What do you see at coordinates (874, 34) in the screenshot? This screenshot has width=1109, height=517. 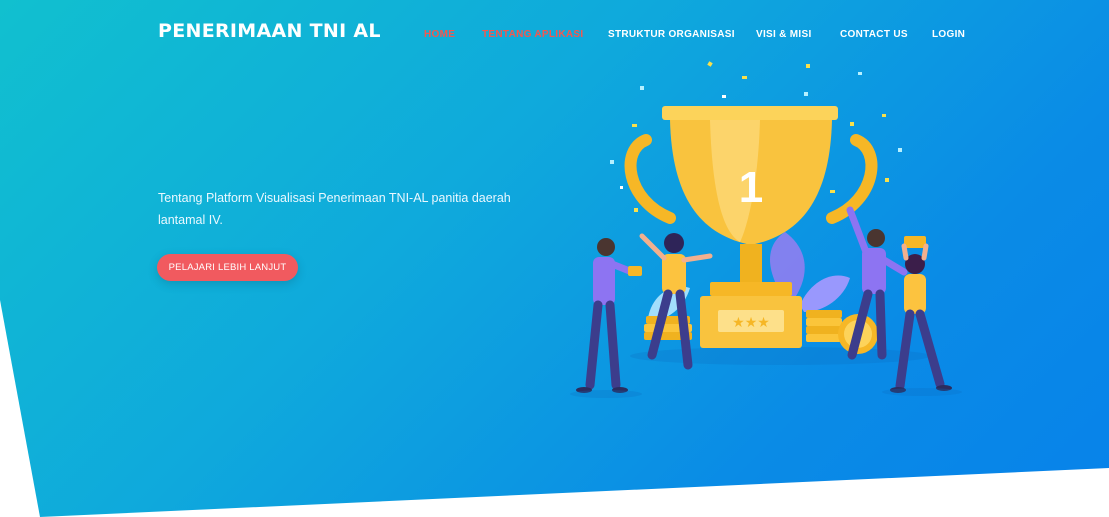 I see `nav-contact-us: CONTACT US` at bounding box center [874, 34].